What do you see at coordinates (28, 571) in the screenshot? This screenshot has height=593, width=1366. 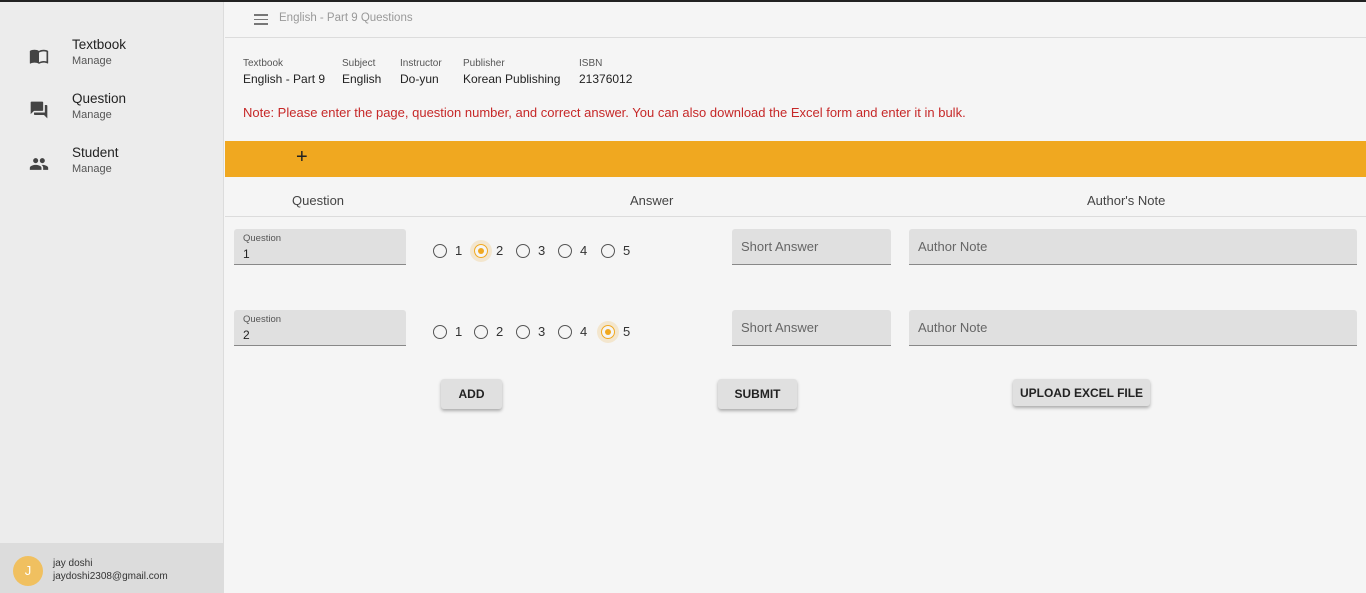 I see `avatar: J` at bounding box center [28, 571].